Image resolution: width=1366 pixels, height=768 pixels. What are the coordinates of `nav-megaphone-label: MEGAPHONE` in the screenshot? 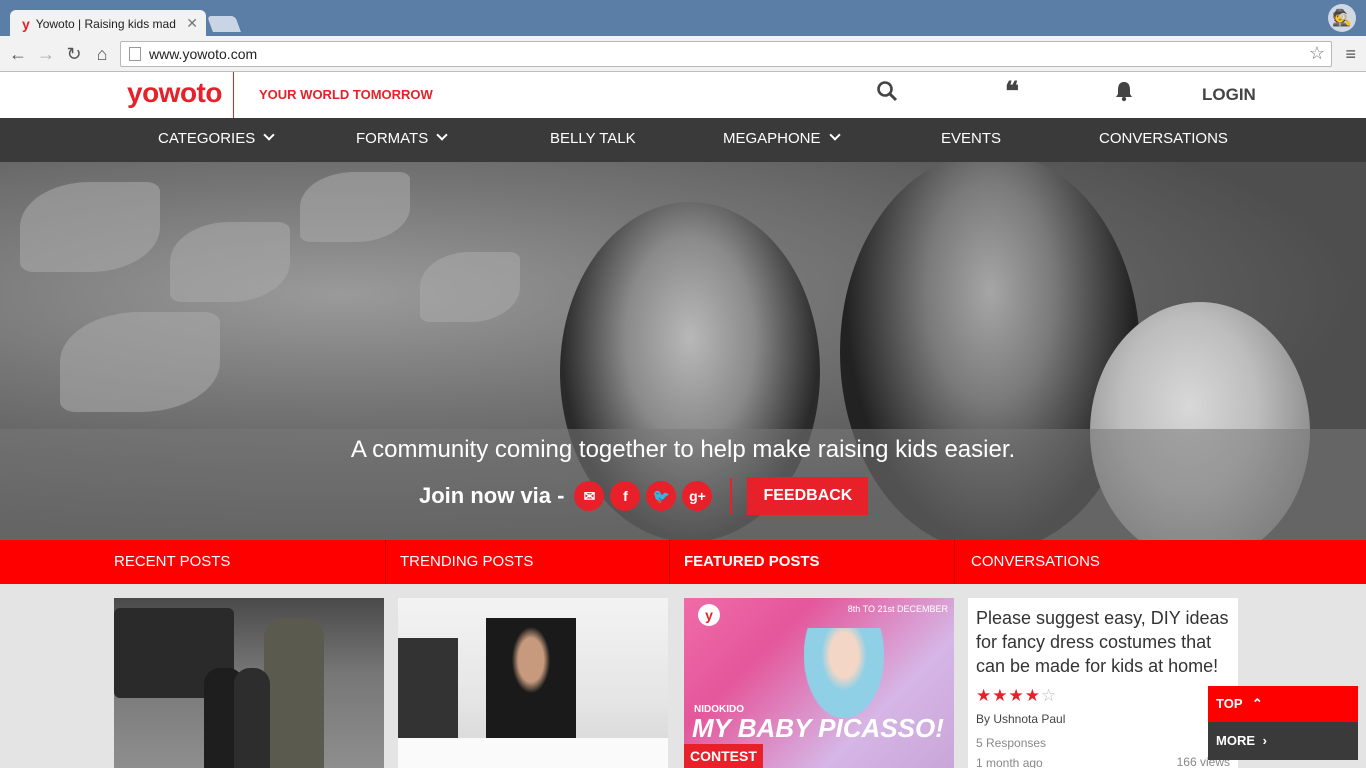 It's located at (772, 138).